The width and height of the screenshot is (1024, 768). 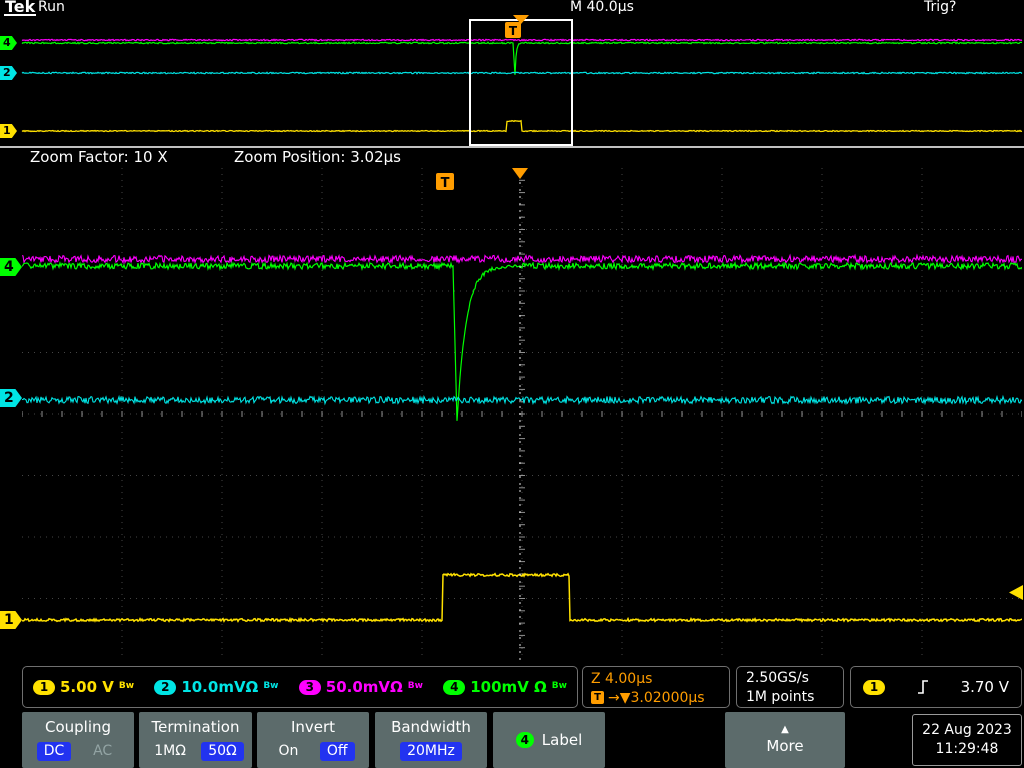 I want to click on zoom-scale-box: Z 4.00µs T →▼3.02000µs, so click(x=656, y=687).